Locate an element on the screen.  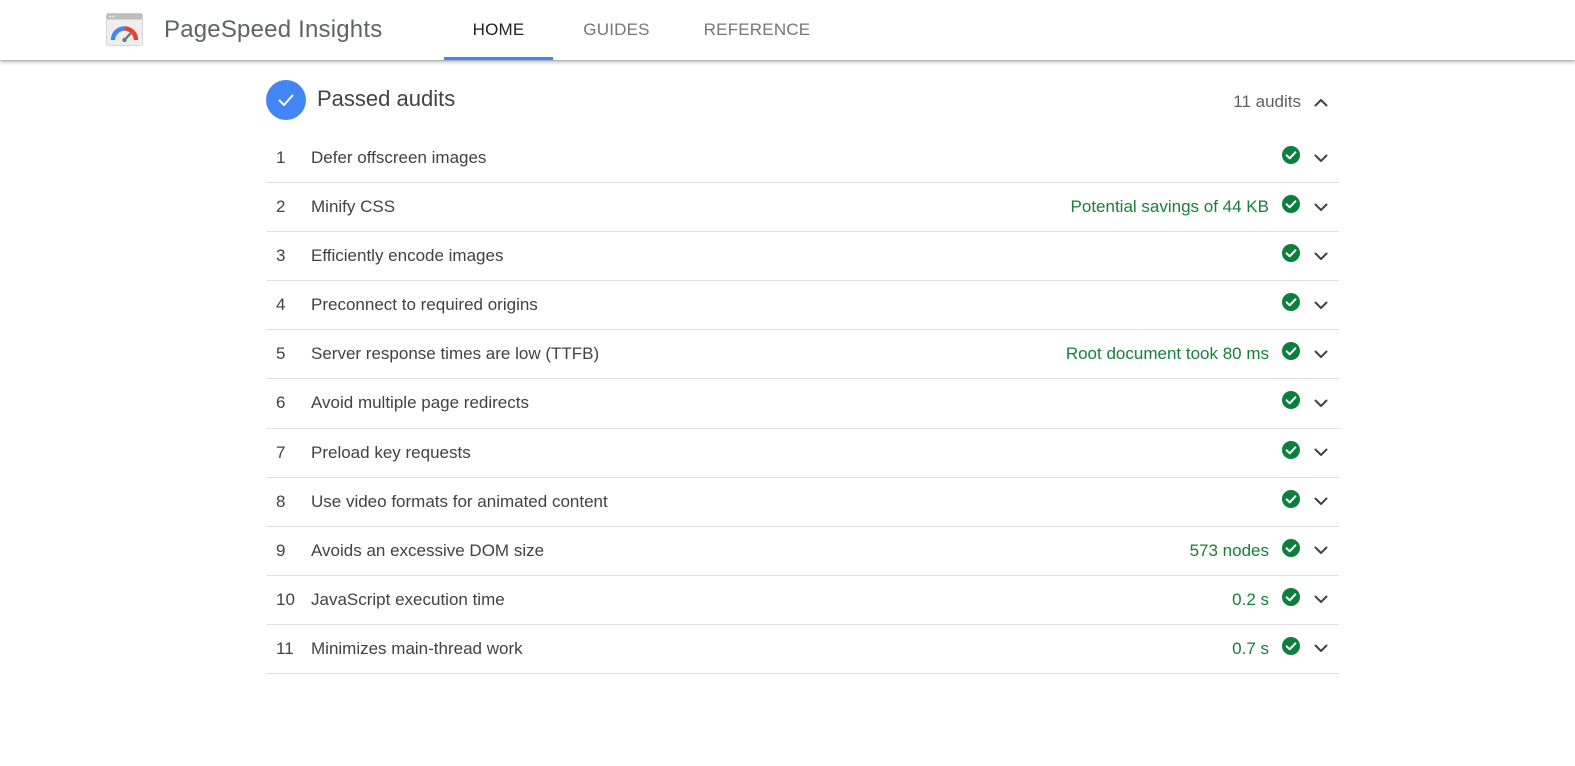
tab-home: HOME is located at coordinates (498, 30).